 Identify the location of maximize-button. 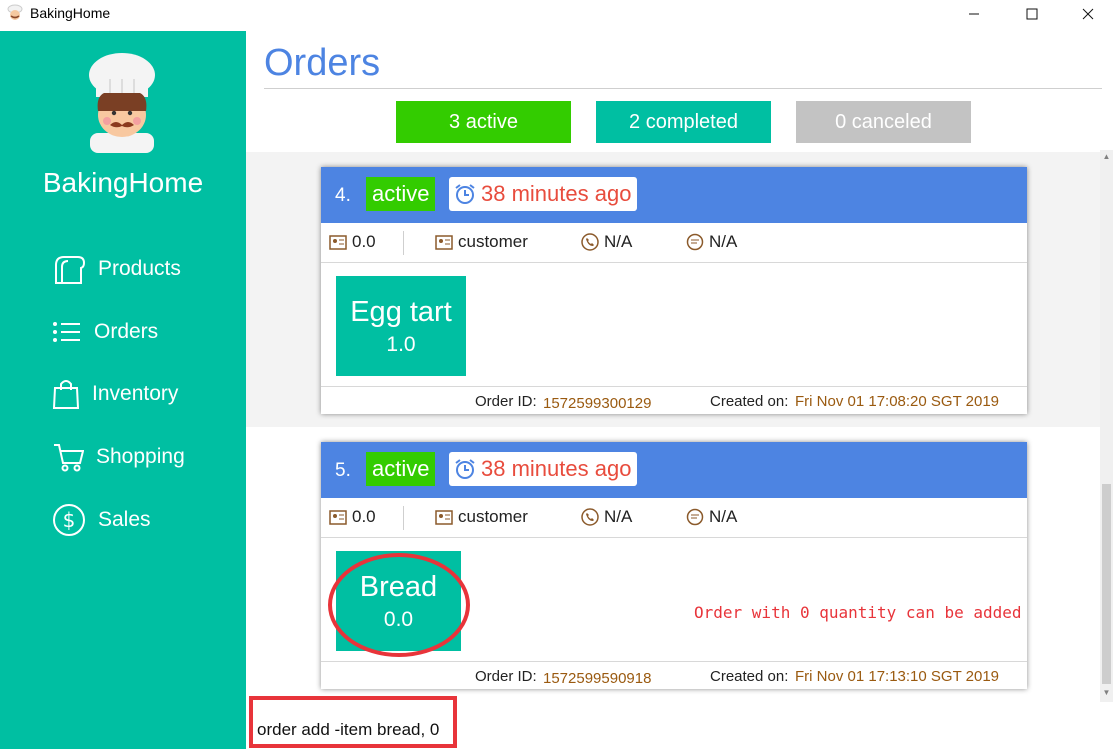
(1032, 14).